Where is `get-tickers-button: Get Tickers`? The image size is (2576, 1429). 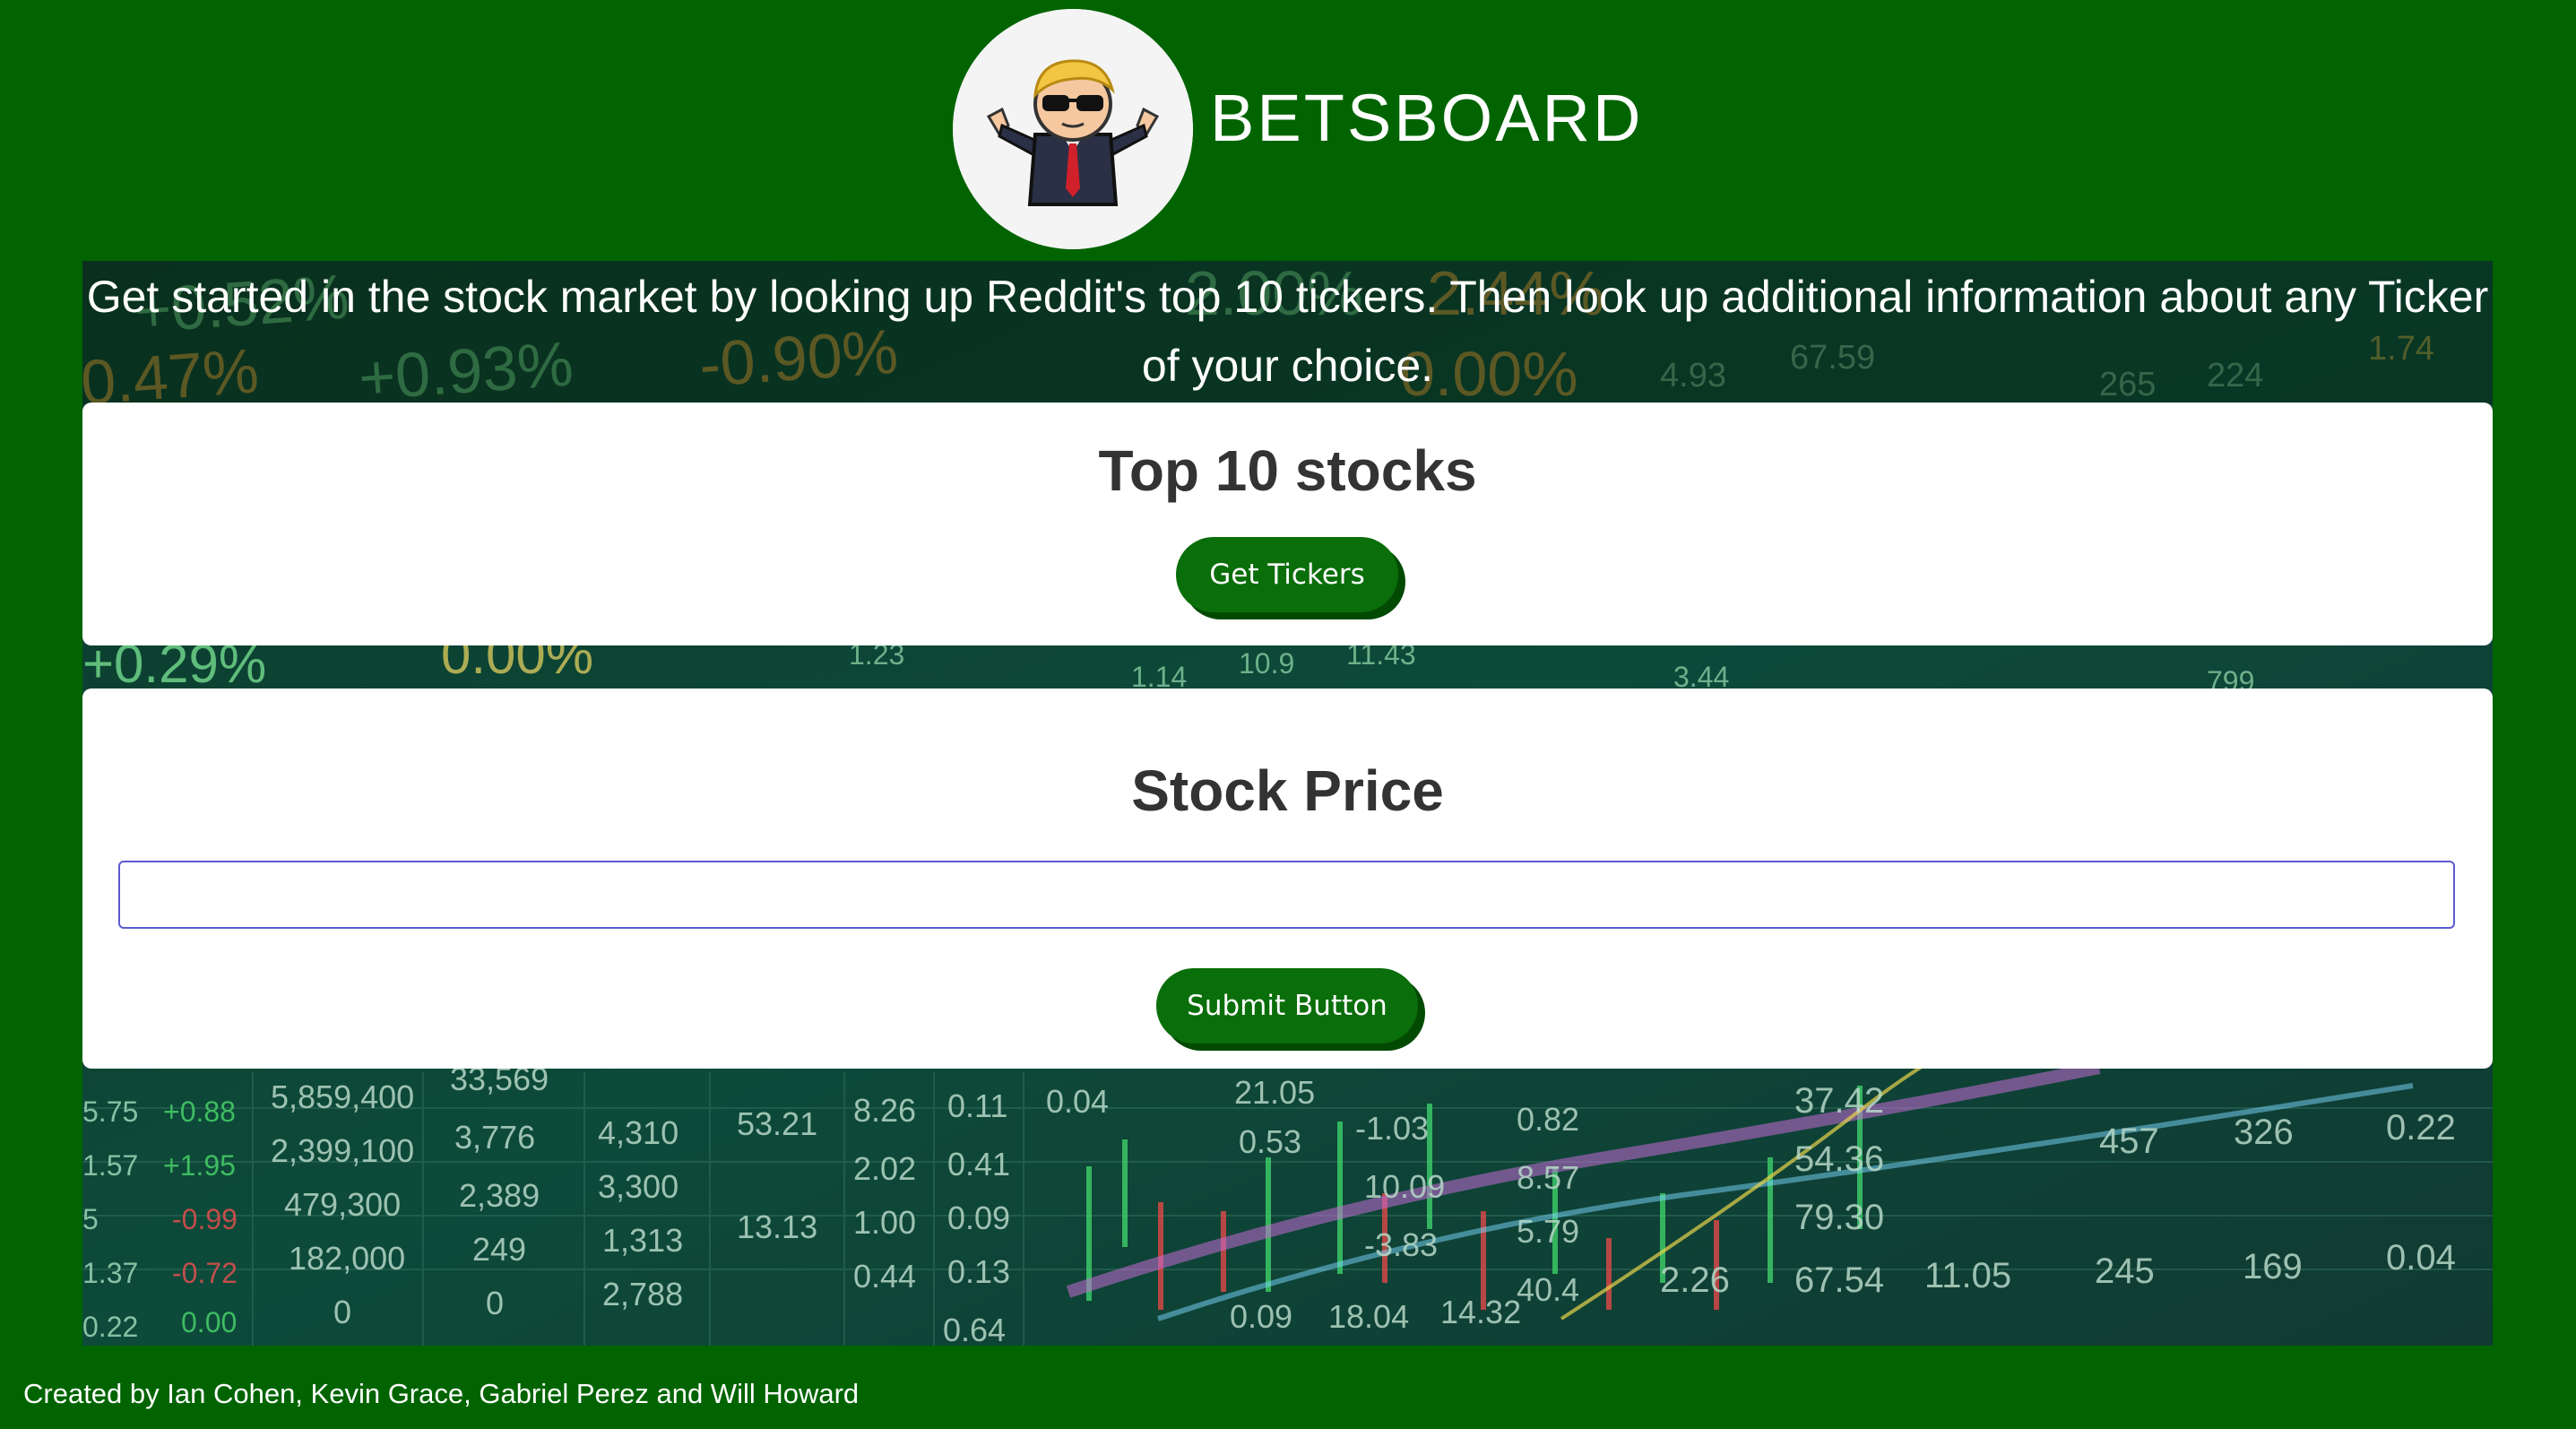
get-tickers-button: Get Tickers is located at coordinates (1287, 574).